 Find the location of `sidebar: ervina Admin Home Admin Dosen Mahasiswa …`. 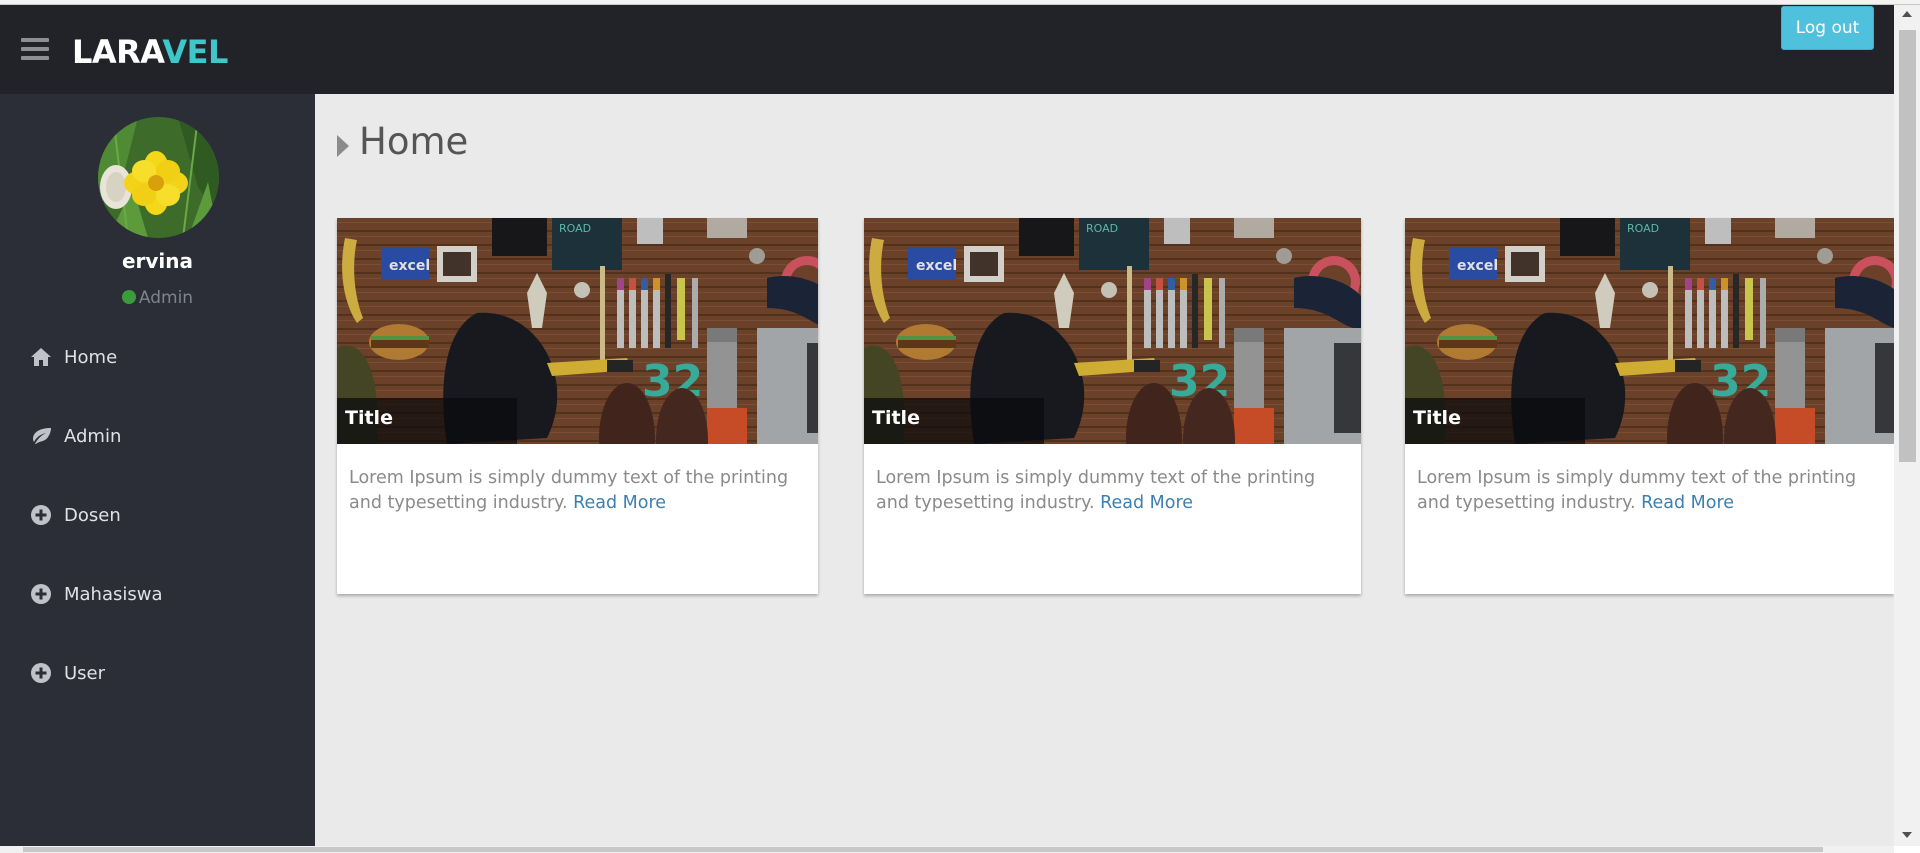

sidebar: ervina Admin Home Admin Dosen Mahasiswa … is located at coordinates (157, 470).